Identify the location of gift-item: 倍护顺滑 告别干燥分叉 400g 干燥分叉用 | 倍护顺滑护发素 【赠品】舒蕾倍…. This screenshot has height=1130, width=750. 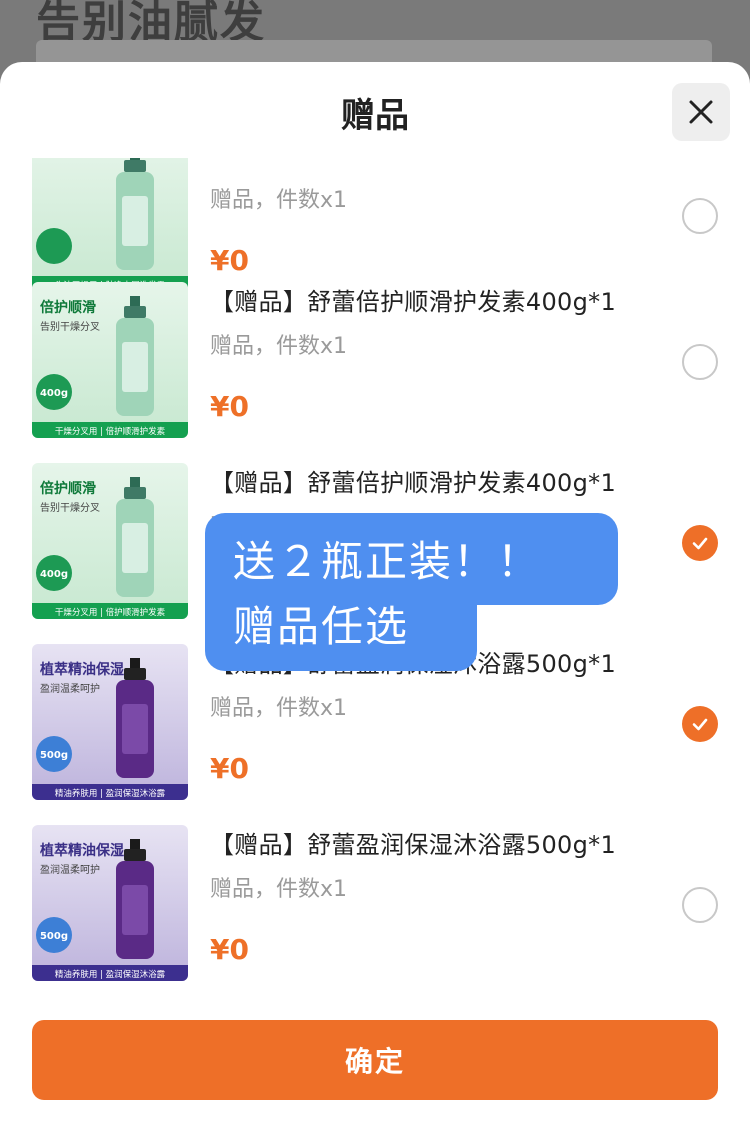
(375, 362).